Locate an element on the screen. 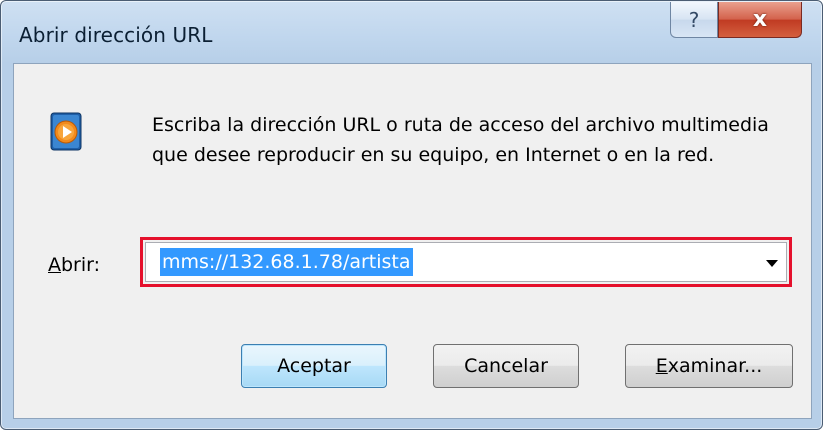 This screenshot has height=430, width=823. open-label: Abrir: is located at coordinates (74, 265).